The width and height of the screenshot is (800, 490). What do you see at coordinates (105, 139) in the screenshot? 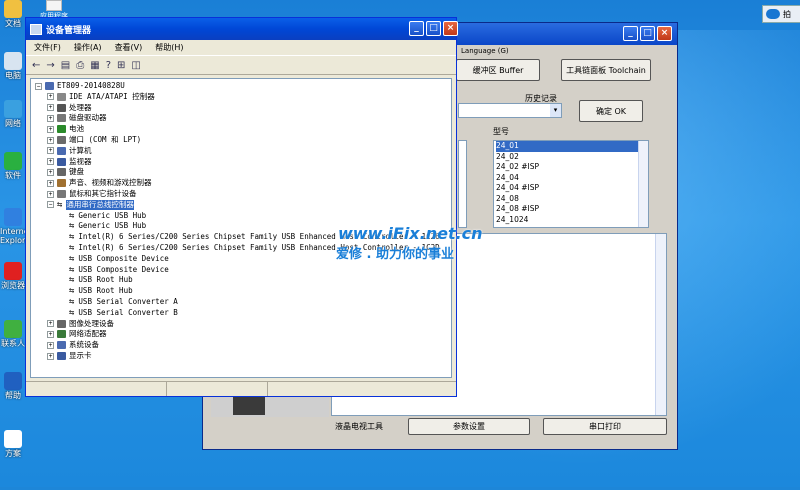
I see `tree-label: 端口 (COM 和 LPT)` at bounding box center [105, 139].